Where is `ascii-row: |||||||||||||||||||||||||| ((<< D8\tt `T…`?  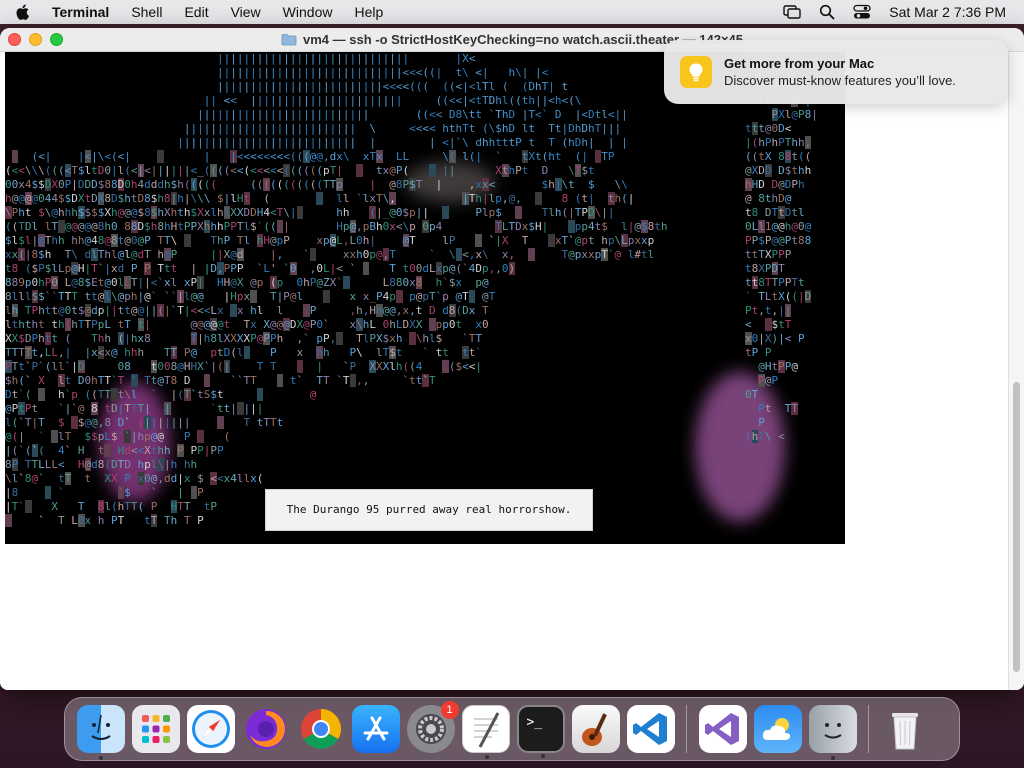
ascii-row: |||||||||||||||||||||||||| ((<< D8\tt `T… is located at coordinates (412, 114).